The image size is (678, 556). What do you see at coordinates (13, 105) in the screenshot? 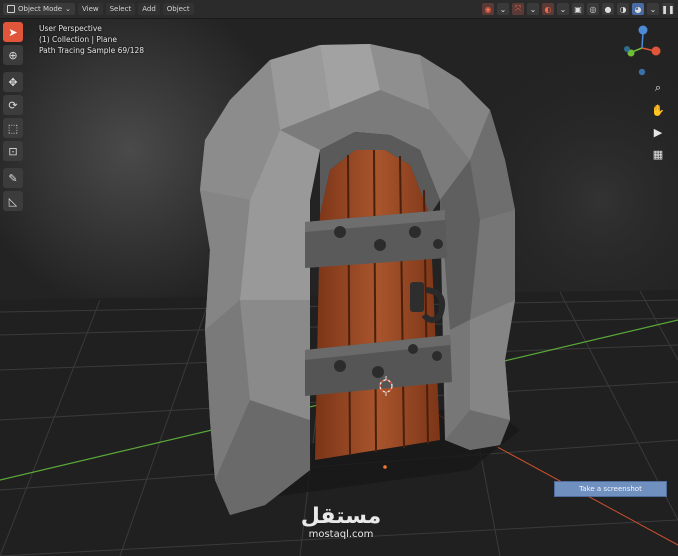
I see `rotate-icon: ⟳` at bounding box center [13, 105].